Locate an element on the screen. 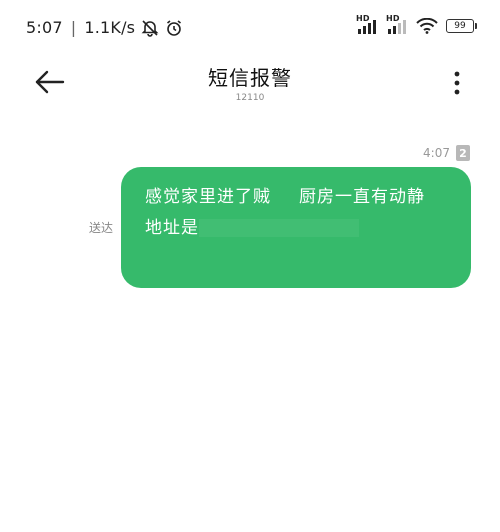 Image resolution: width=500 pixels, height=532 pixels. network-speed: 1.1K/s is located at coordinates (110, 27).